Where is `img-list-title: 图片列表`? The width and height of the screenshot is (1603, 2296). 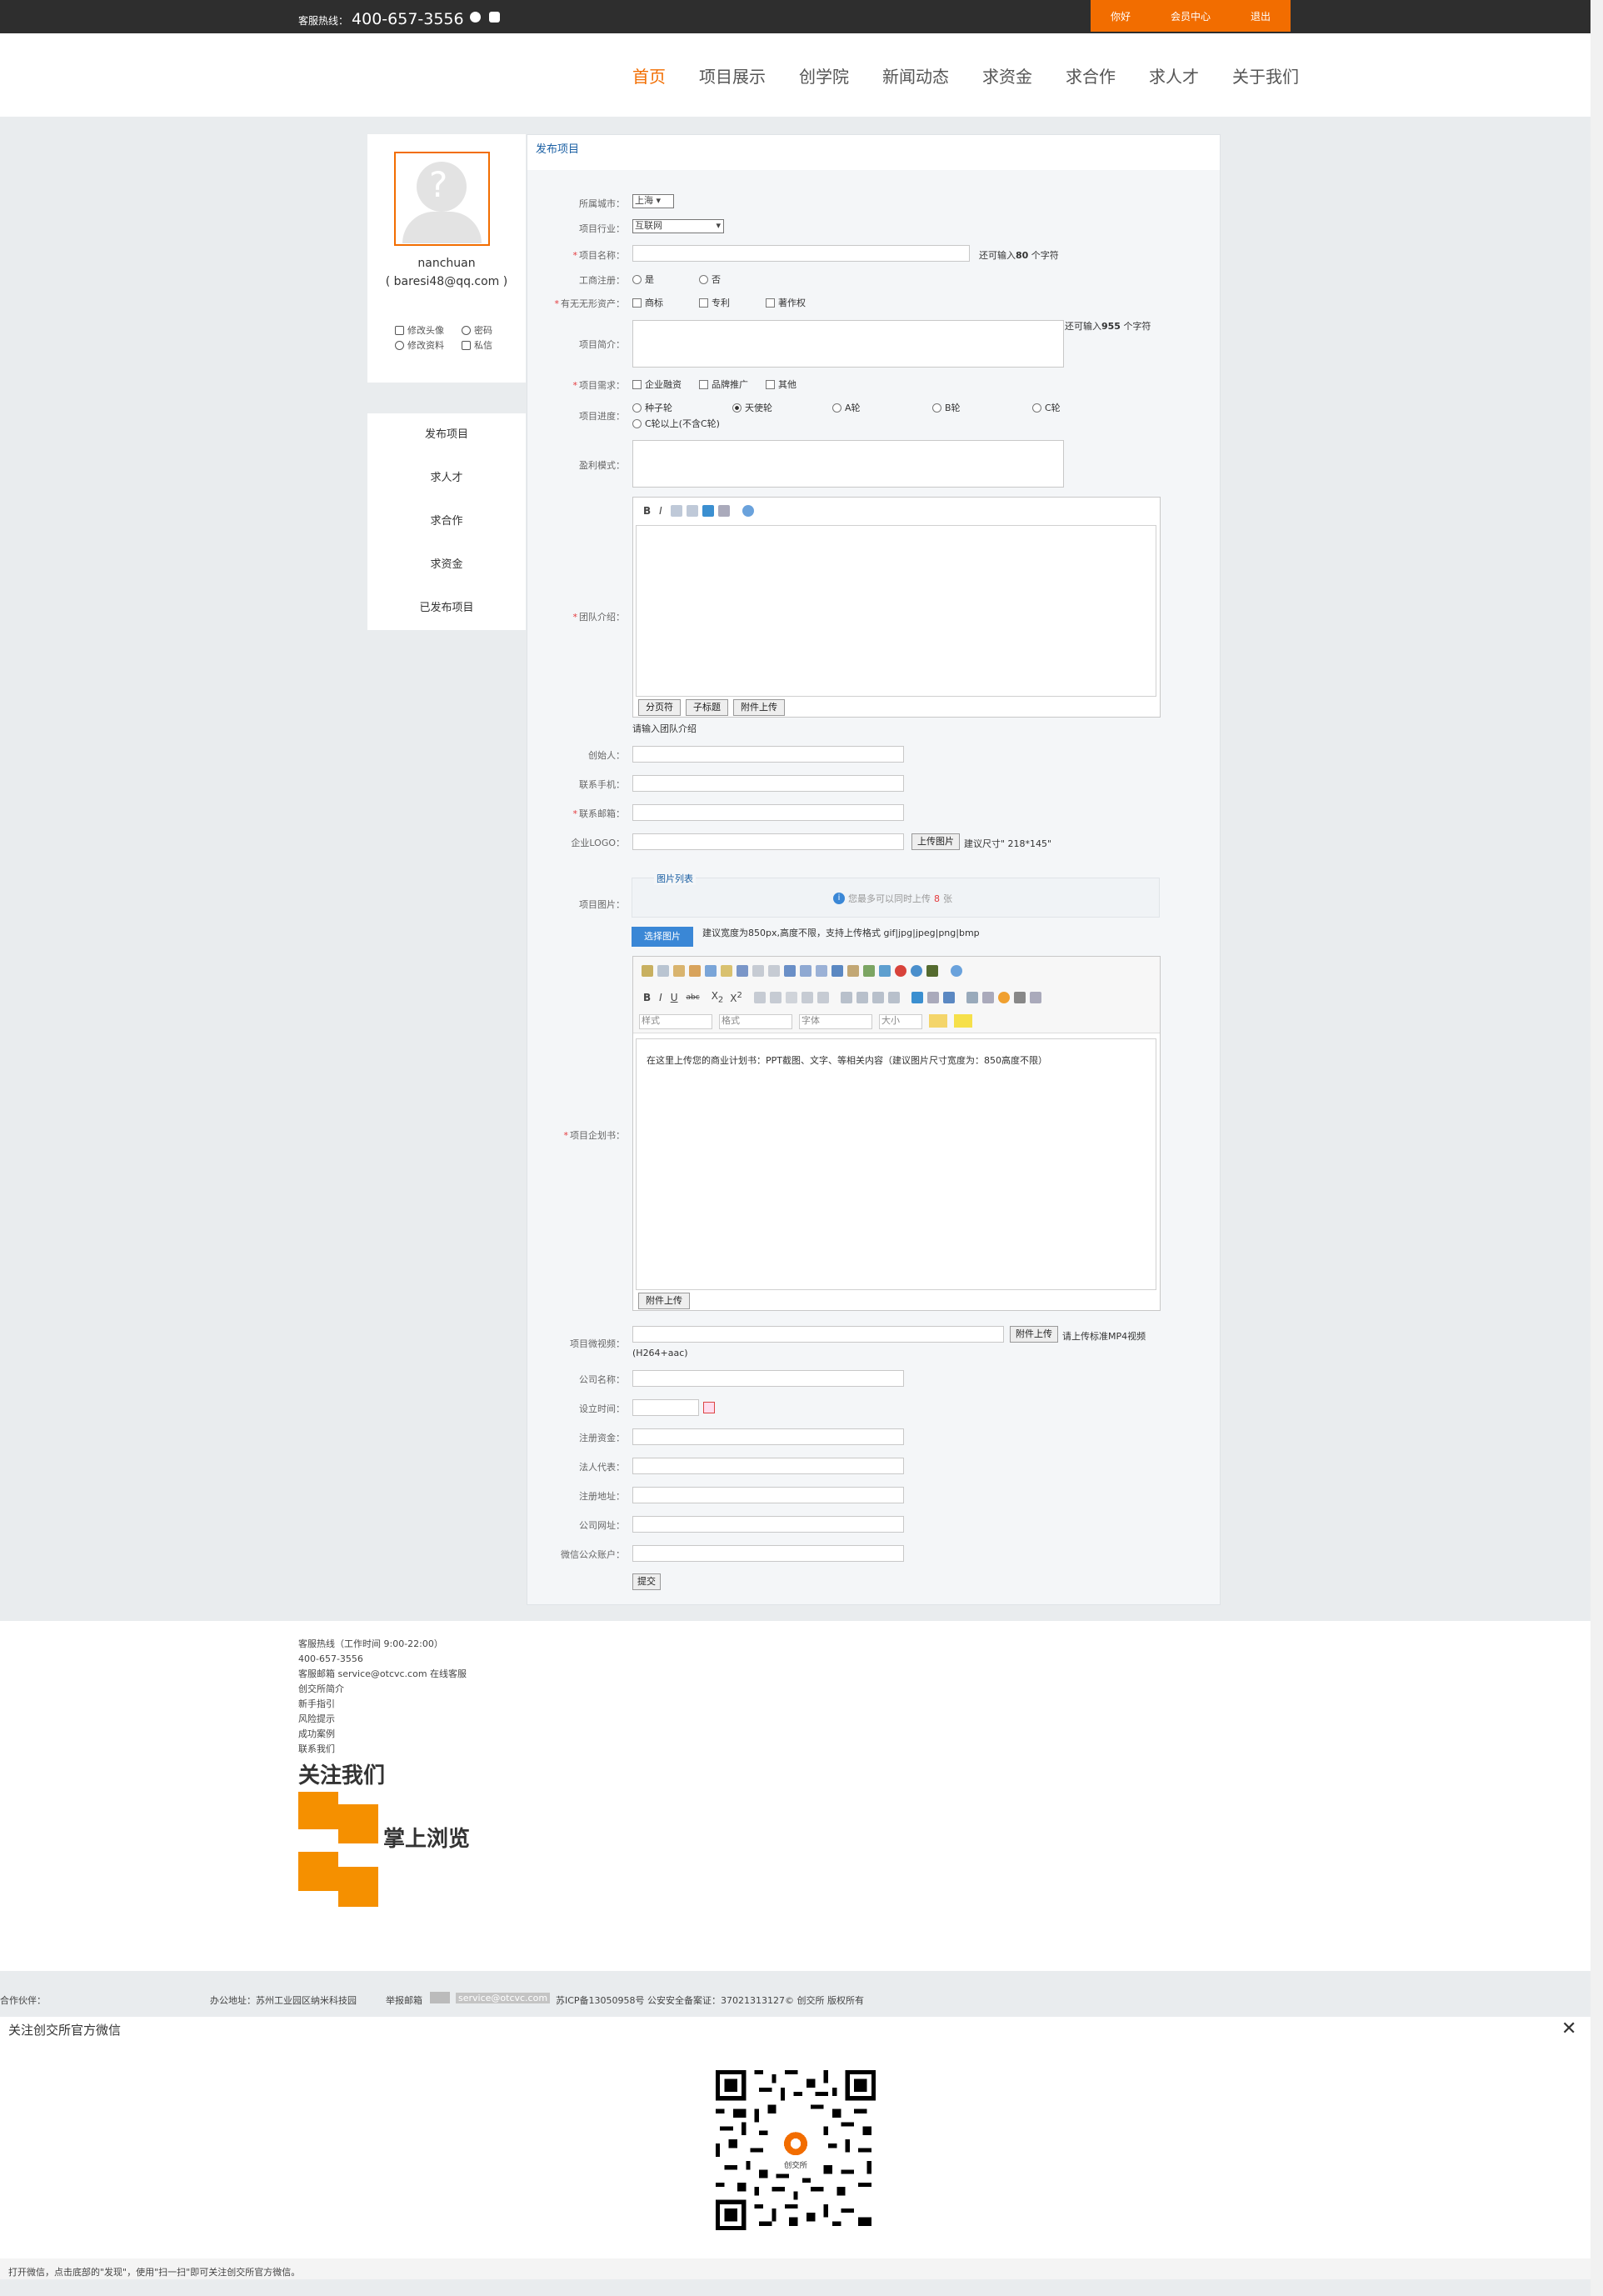
img-list-title: 图片列表 is located at coordinates (675, 878).